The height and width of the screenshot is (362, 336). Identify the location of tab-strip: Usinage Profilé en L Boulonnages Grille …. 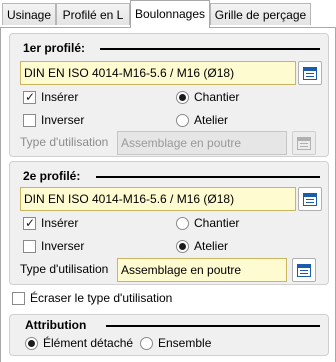
(168, 14).